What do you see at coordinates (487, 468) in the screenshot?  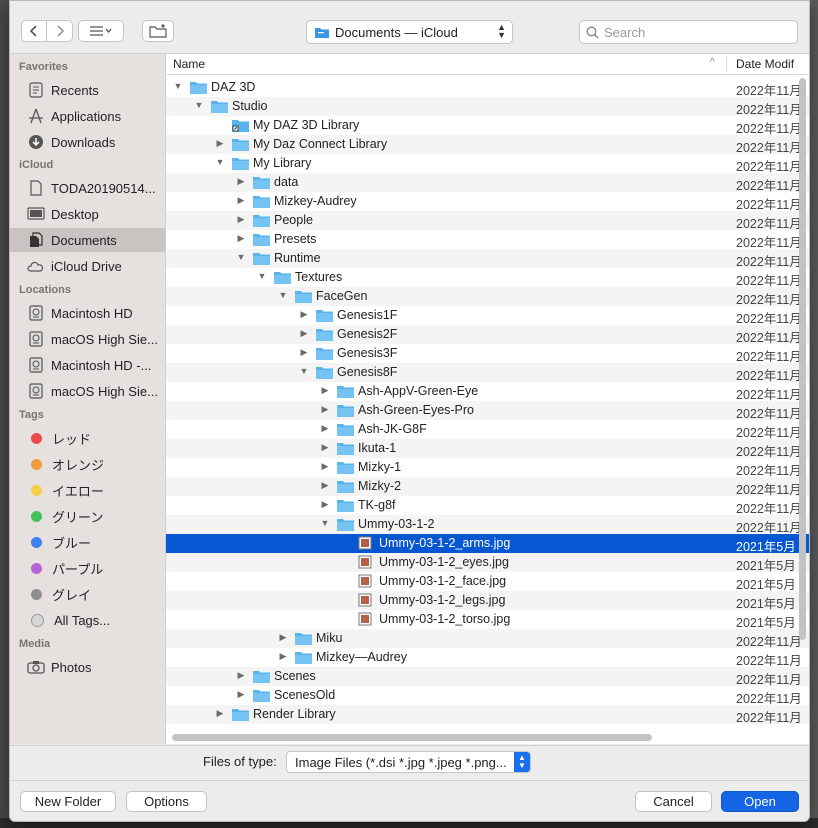 I see `folder-row: ▶ Mizky-1 2022年11月` at bounding box center [487, 468].